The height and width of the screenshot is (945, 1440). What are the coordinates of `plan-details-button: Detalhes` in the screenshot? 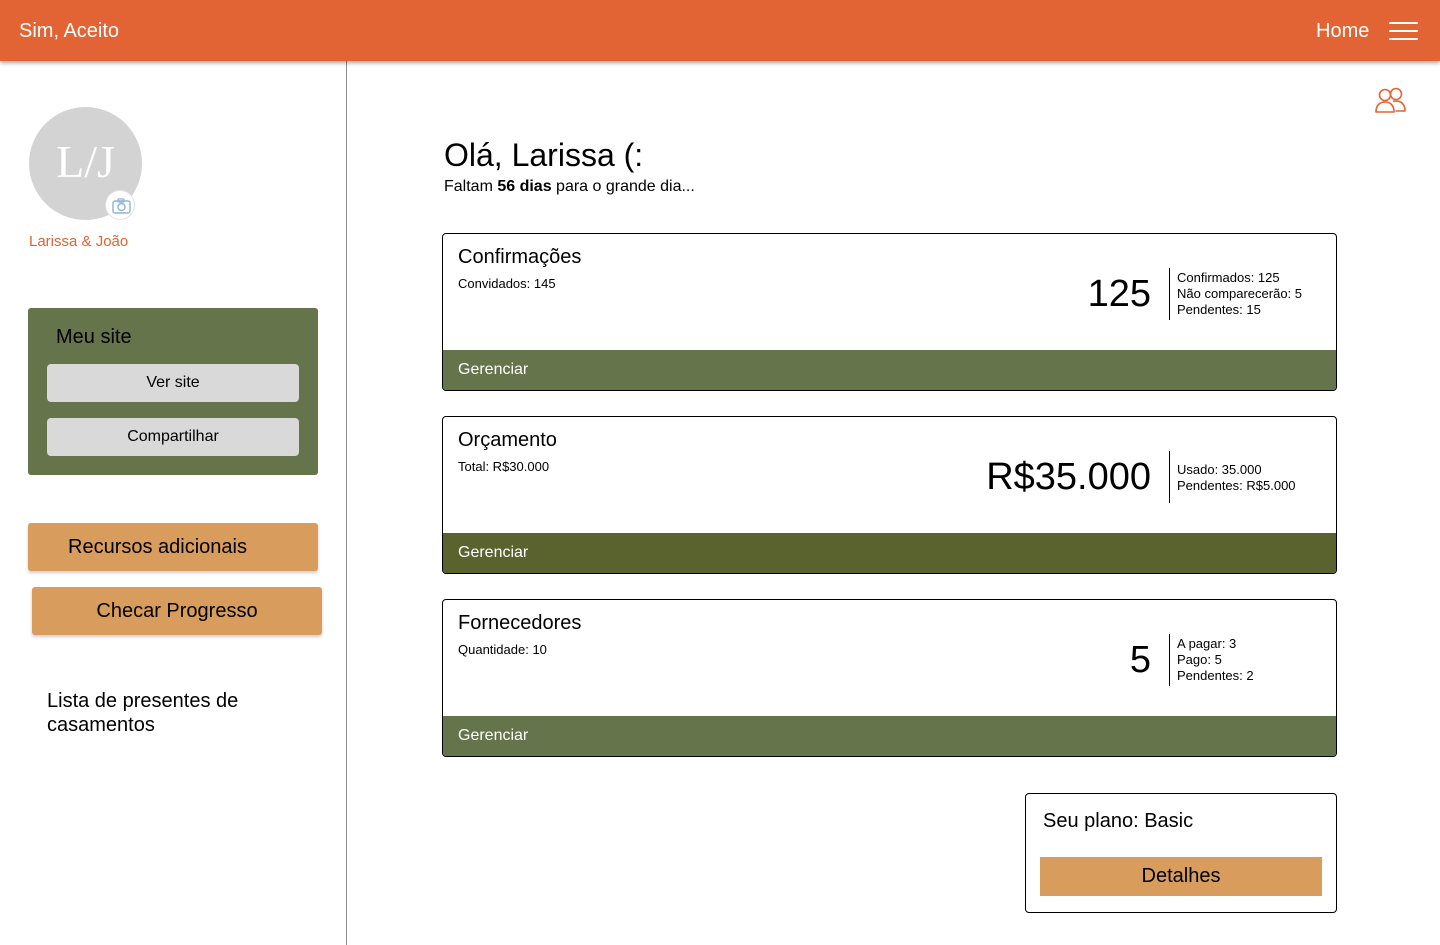 It's located at (1181, 876).